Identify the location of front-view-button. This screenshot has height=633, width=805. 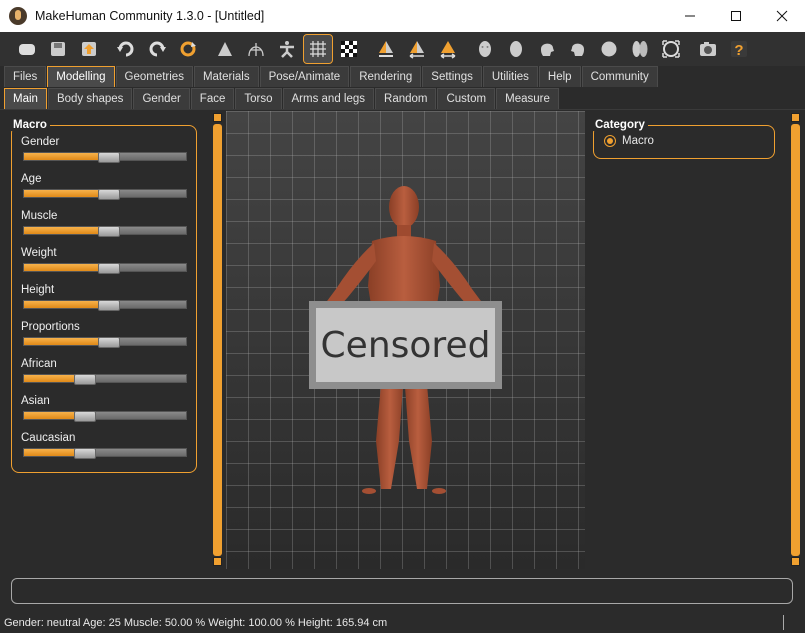
(386, 49).